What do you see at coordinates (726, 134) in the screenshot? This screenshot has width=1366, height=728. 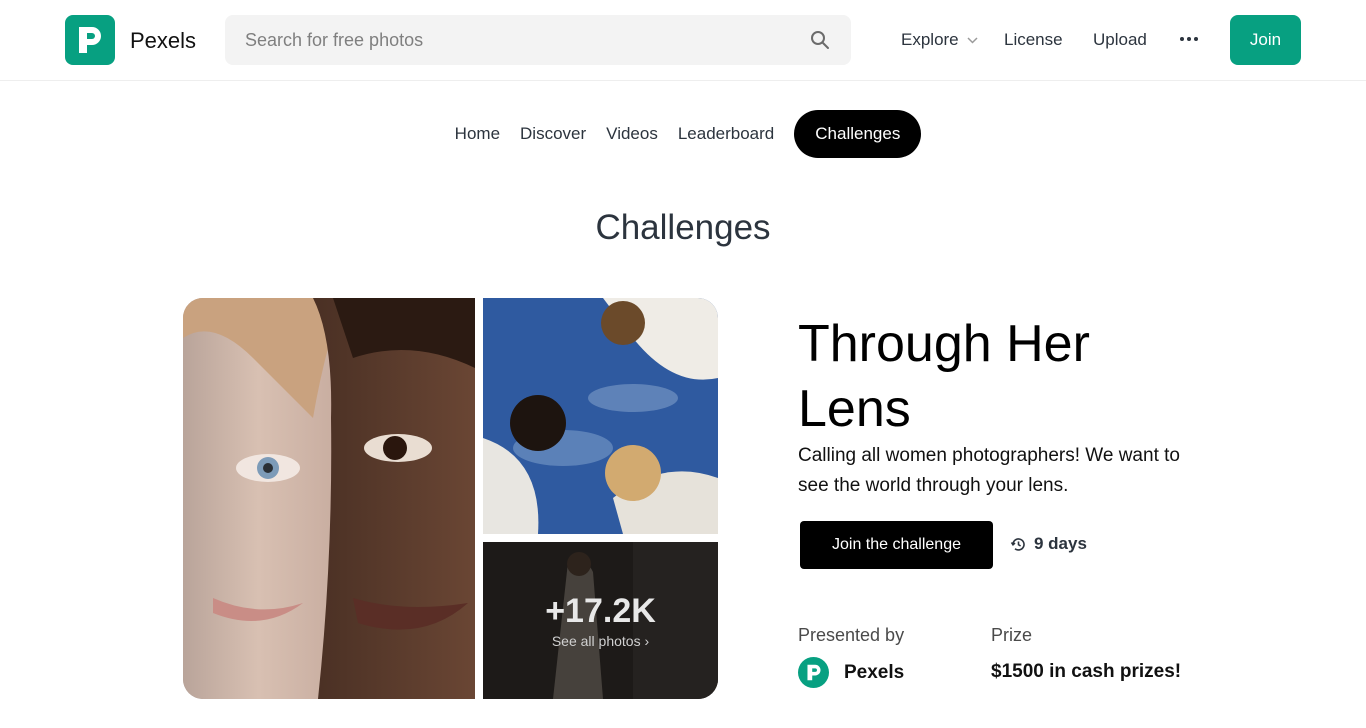 I see `tab-leaderboard: Leaderboard` at bounding box center [726, 134].